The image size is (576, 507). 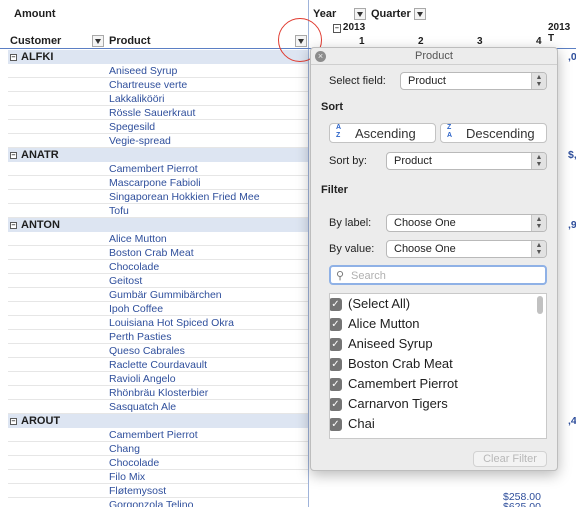 What do you see at coordinates (41, 421) in the screenshot?
I see `customer-name: AROUT` at bounding box center [41, 421].